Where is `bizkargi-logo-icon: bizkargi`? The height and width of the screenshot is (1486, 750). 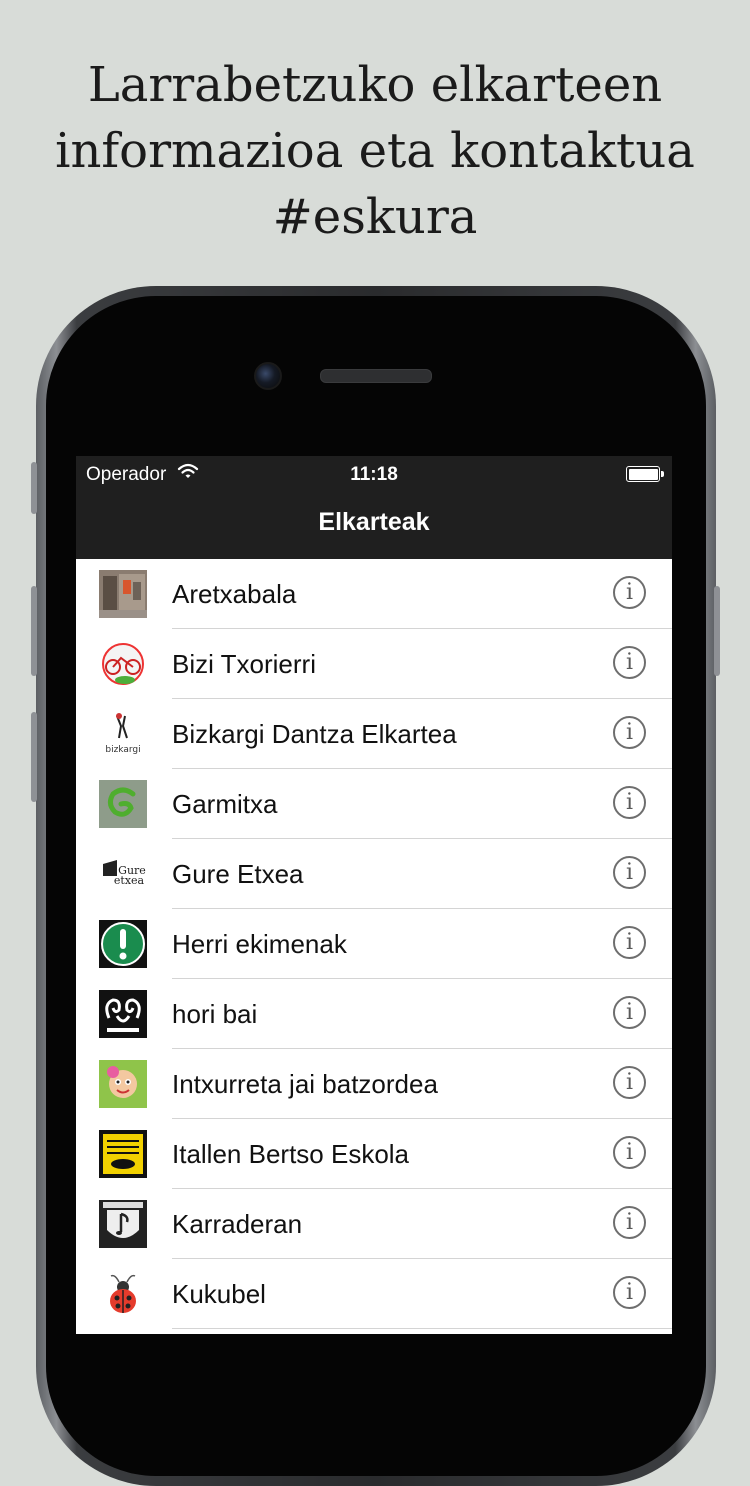
bizkargi-logo-icon: bizkargi is located at coordinates (123, 734).